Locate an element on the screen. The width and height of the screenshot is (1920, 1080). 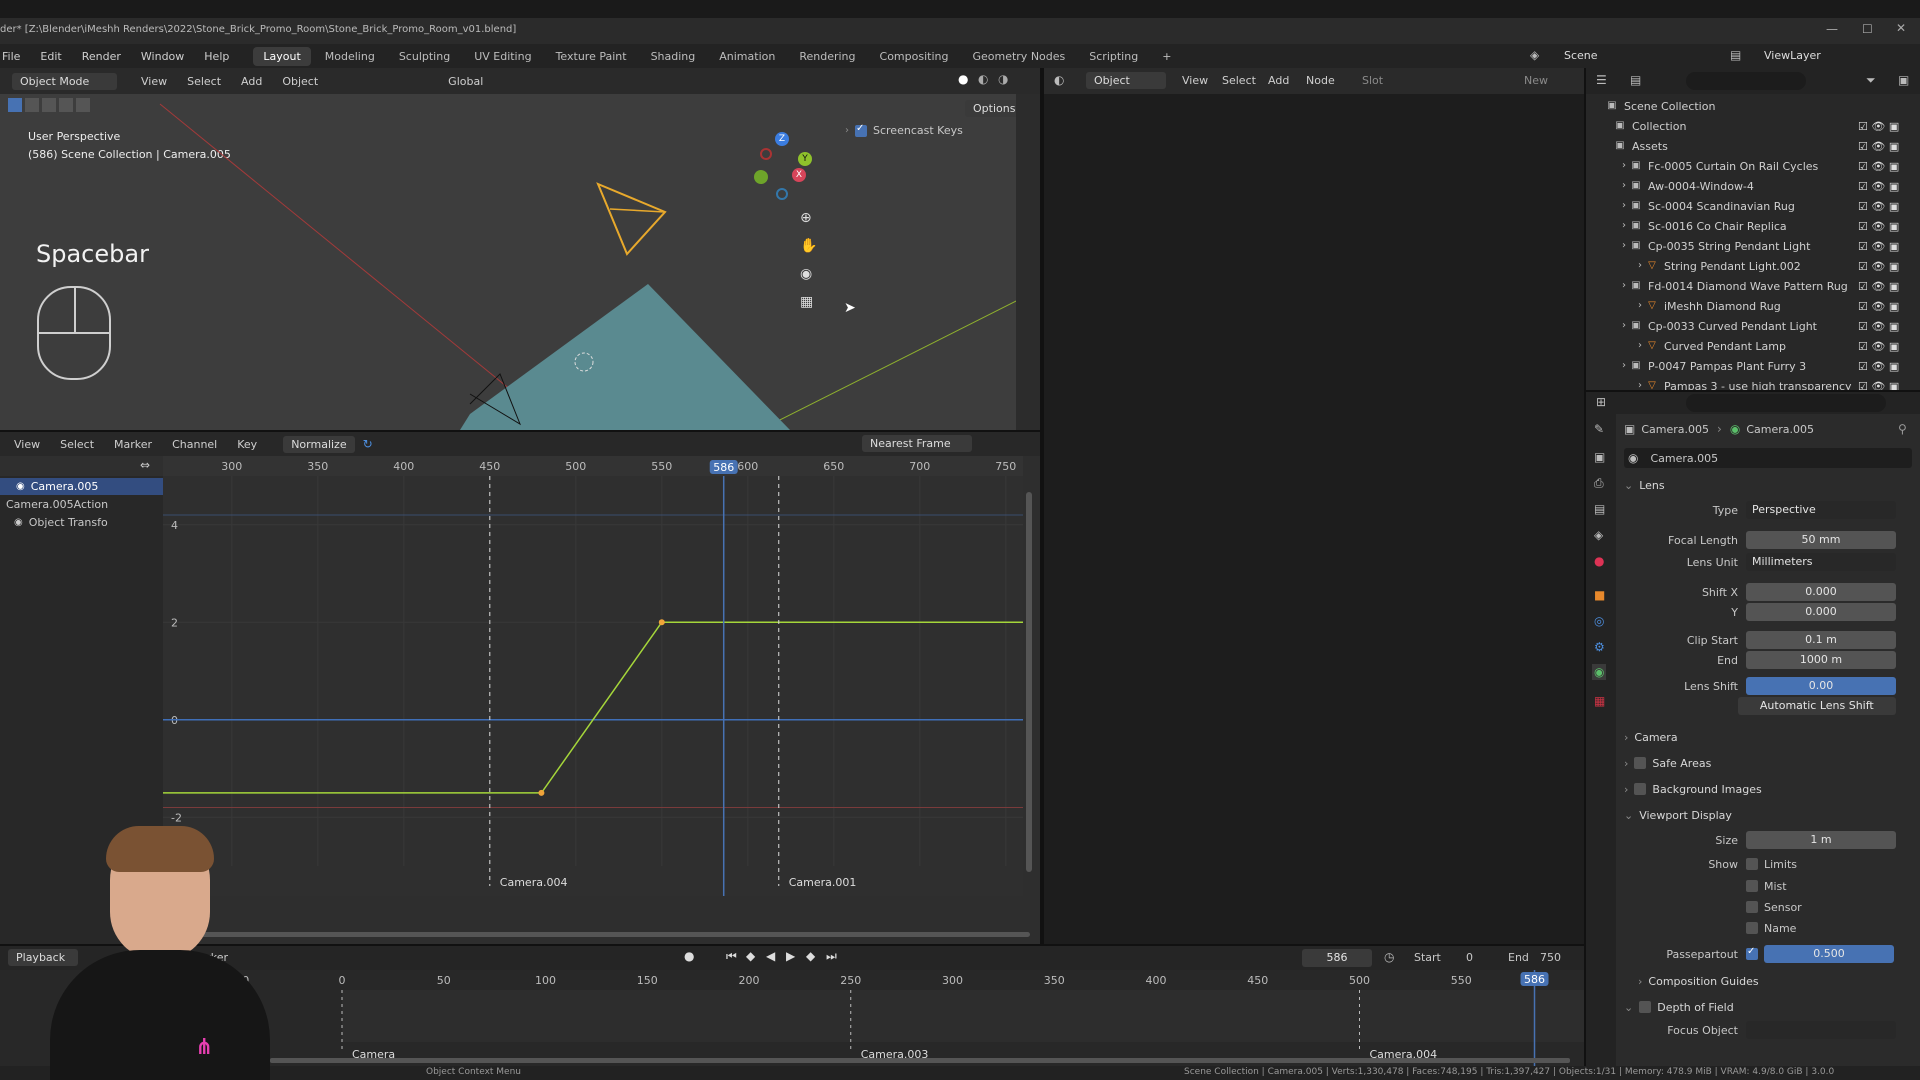
properties-search-input is located at coordinates (1786, 403).